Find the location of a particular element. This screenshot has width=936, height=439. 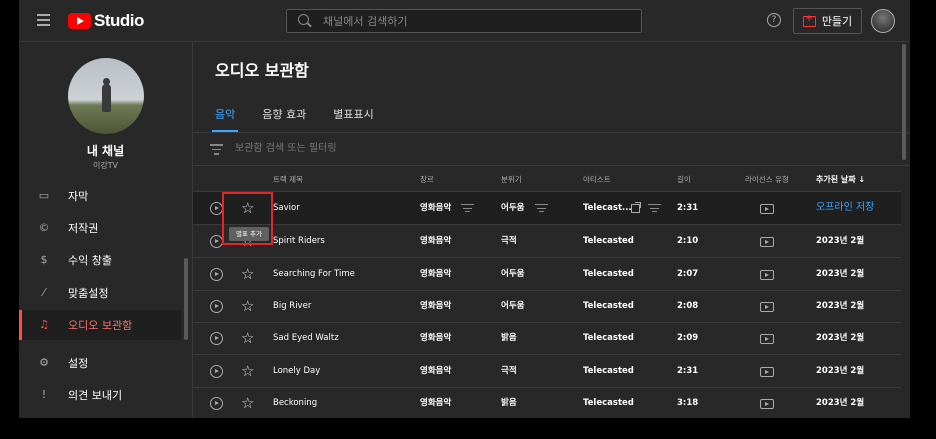

external-link-icon is located at coordinates (636, 207).